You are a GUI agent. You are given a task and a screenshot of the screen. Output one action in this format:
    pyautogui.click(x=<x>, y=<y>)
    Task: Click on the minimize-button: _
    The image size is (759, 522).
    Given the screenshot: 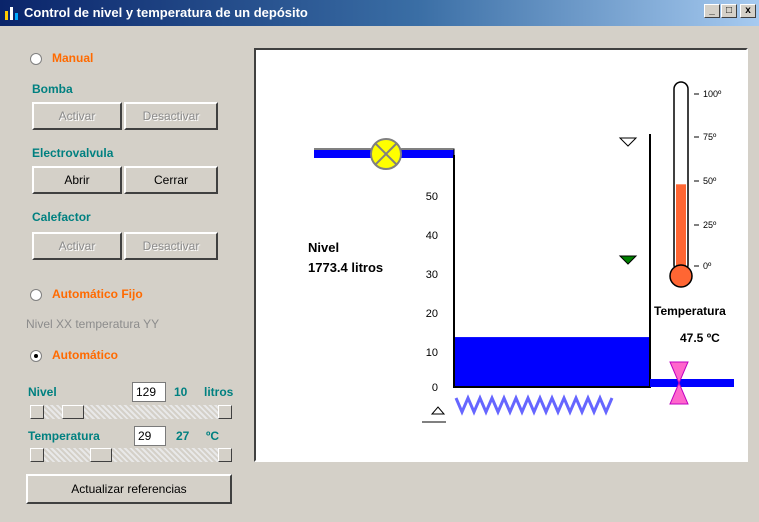 What is the action you would take?
    pyautogui.click(x=712, y=11)
    